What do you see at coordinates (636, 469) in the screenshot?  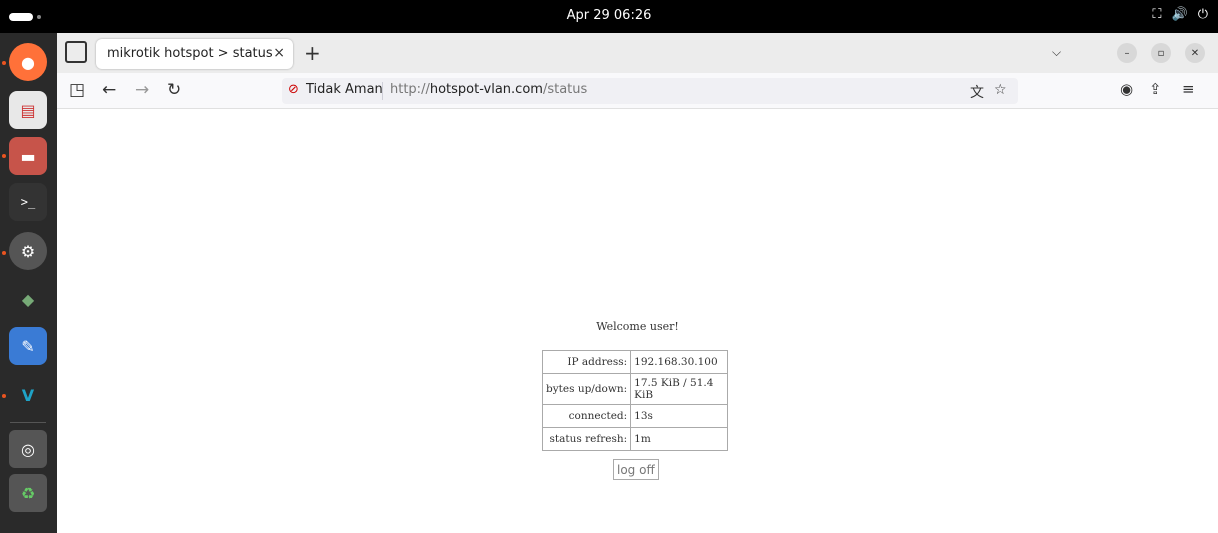 I see `log-off-button: log off` at bounding box center [636, 469].